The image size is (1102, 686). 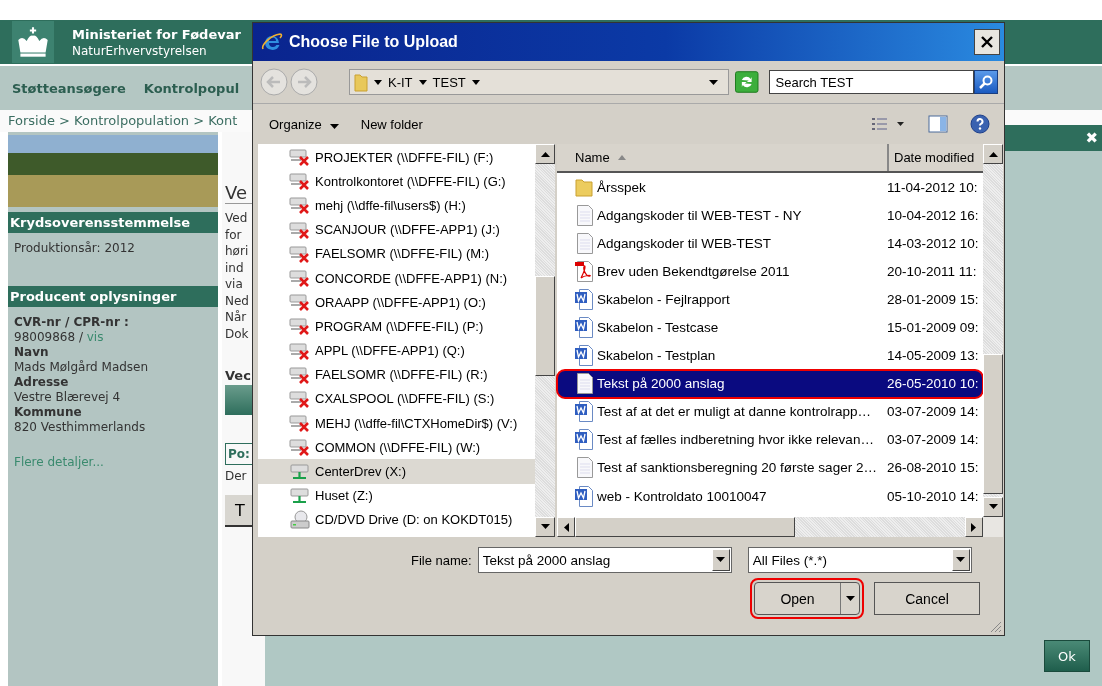 I want to click on search-button, so click(x=986, y=82).